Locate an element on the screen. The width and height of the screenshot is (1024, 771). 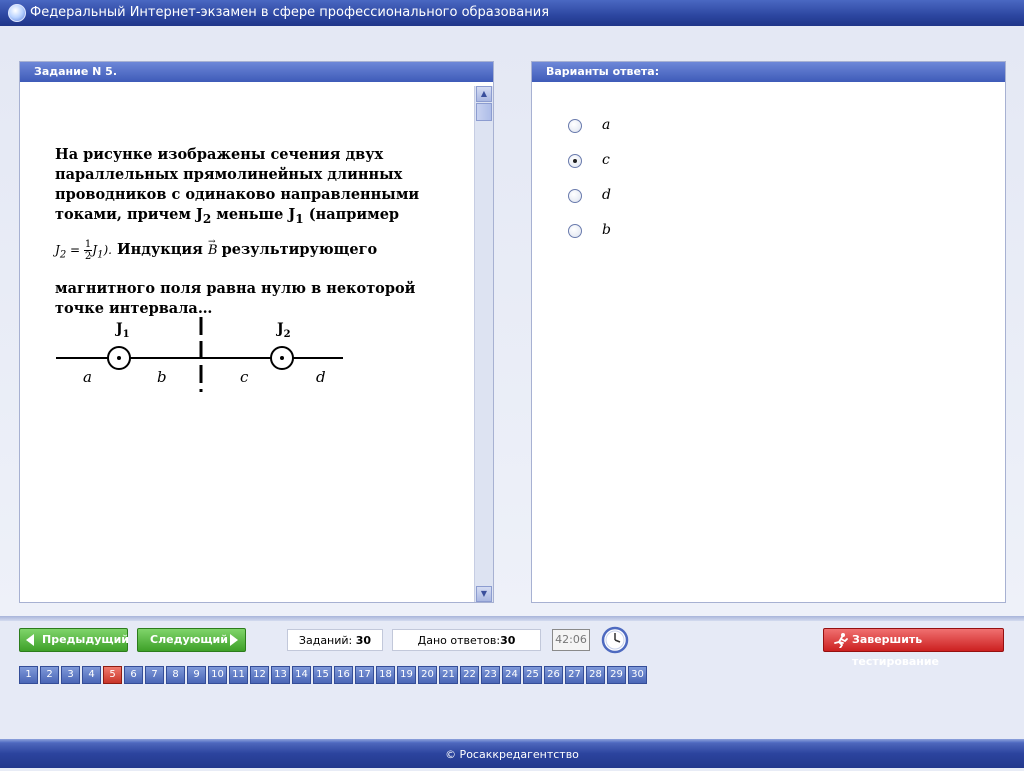
scroll-down-icon: ▼ is located at coordinates (484, 594).